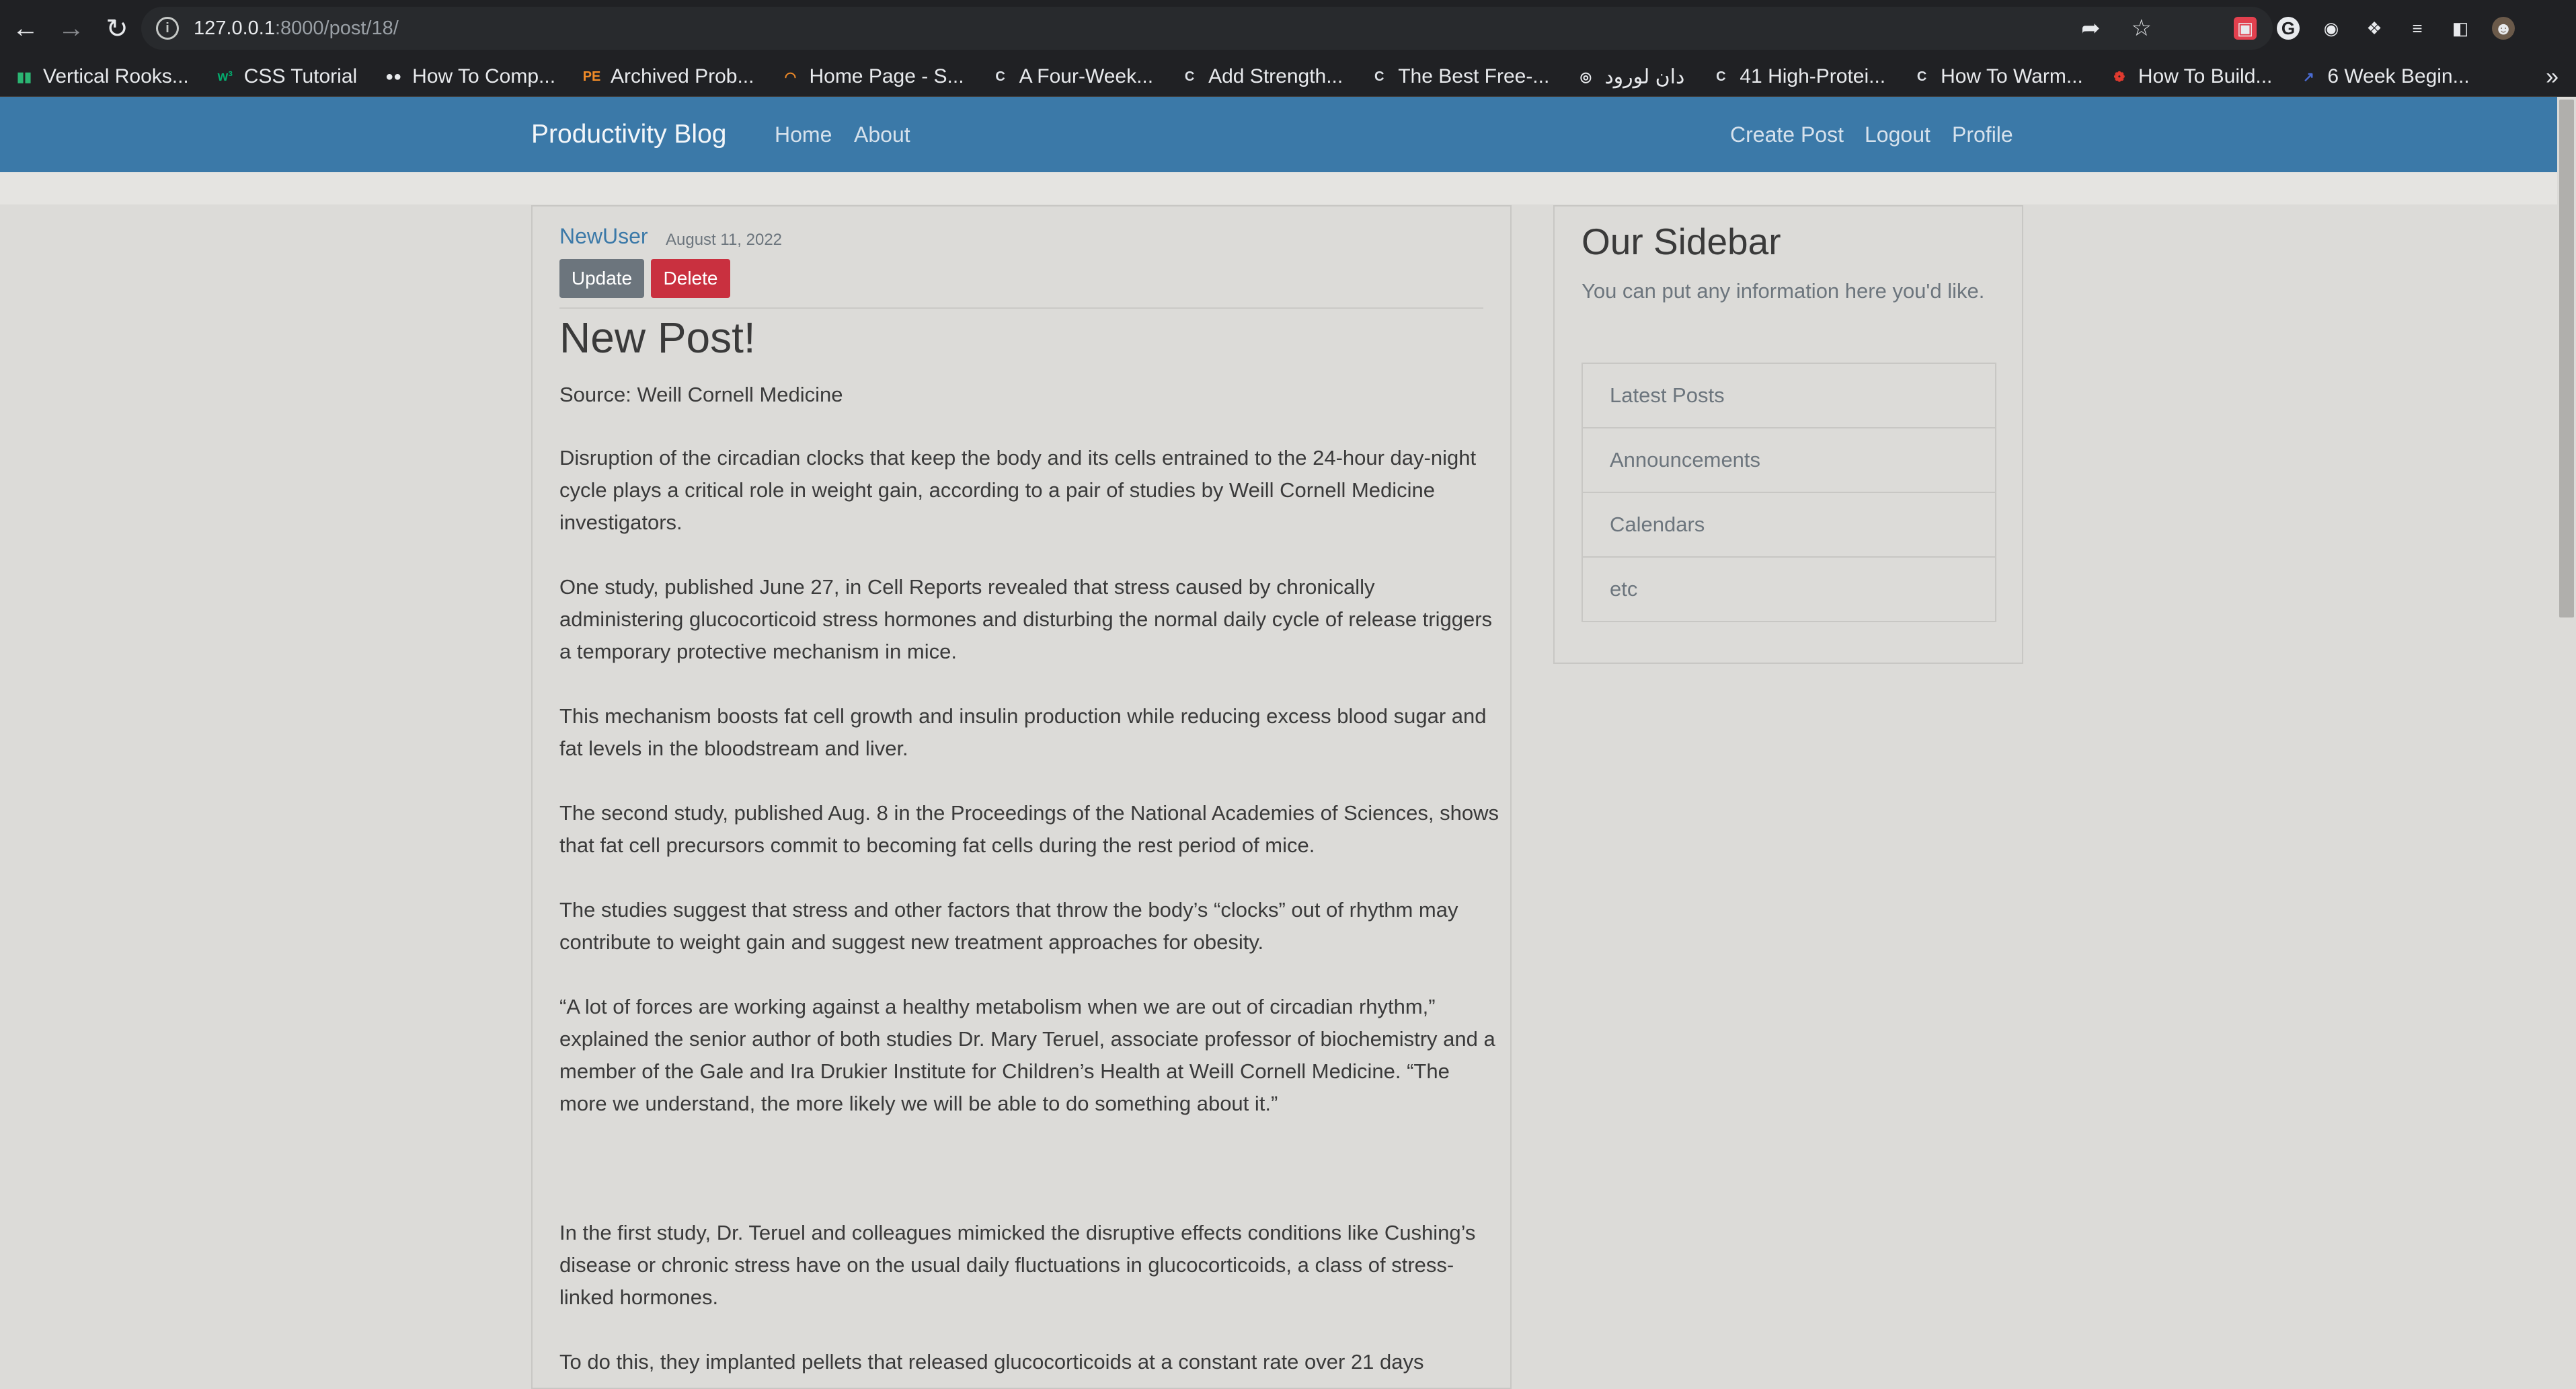  Describe the element at coordinates (2553, 76) in the screenshot. I see `bookmarks-overflow-icon: »` at that location.